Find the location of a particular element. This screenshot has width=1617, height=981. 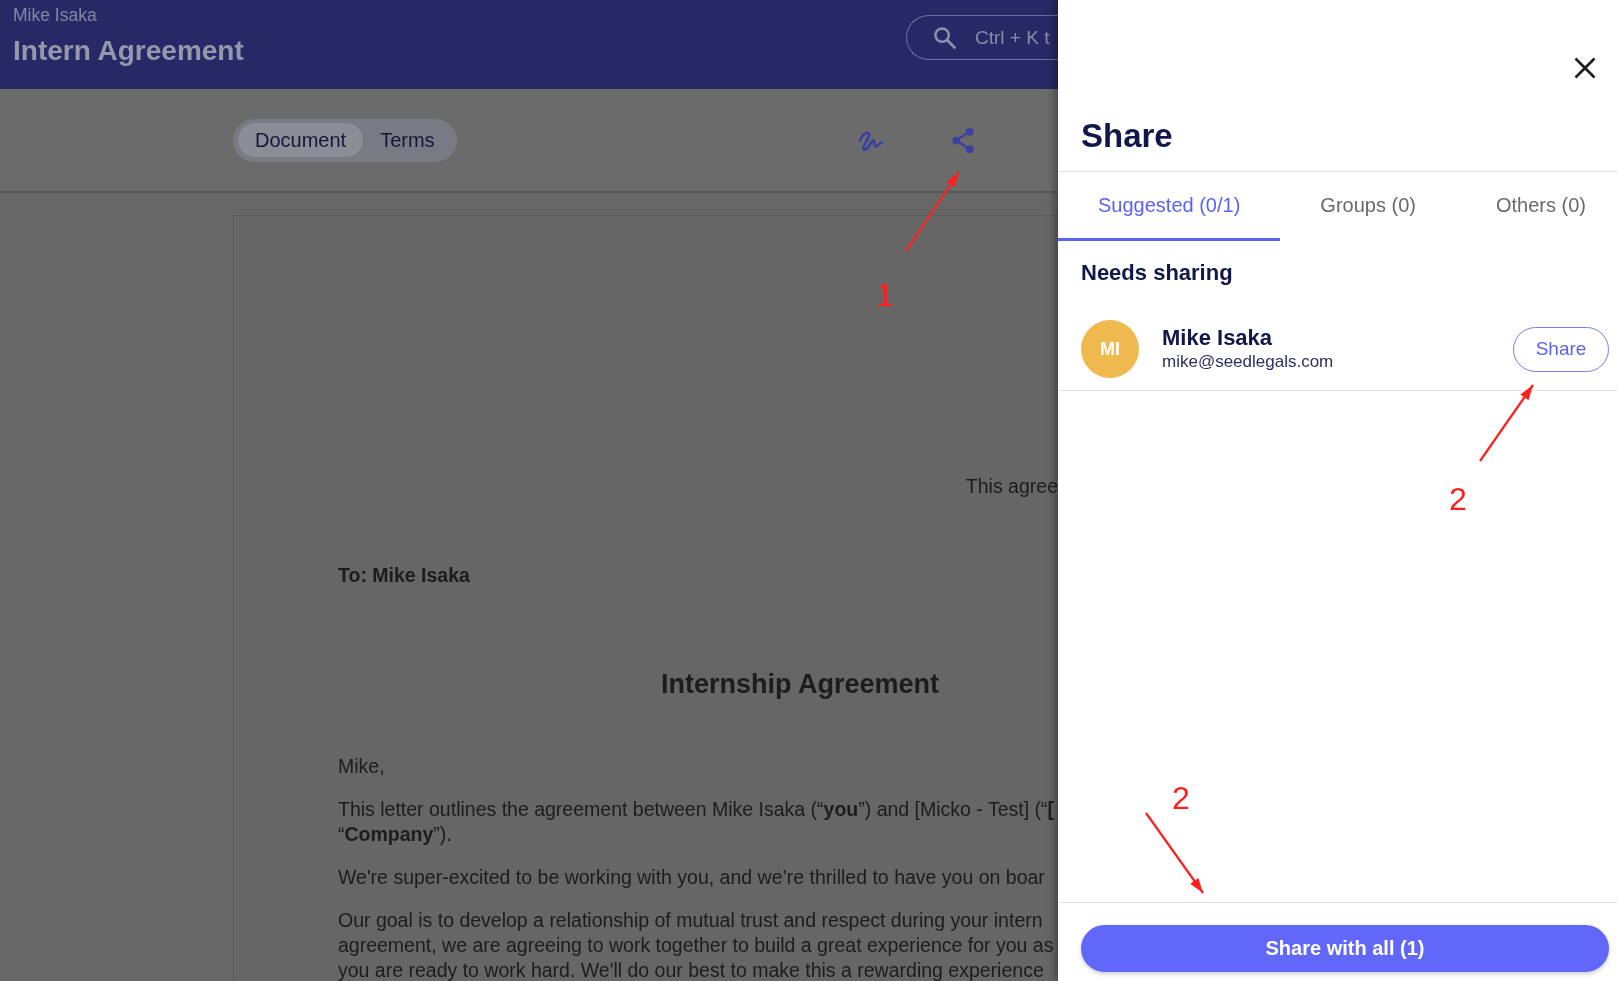

paragraph-text: Our goal is to develop a relationship of mutual trust and respect during your intern is located at coordinates (690, 920).